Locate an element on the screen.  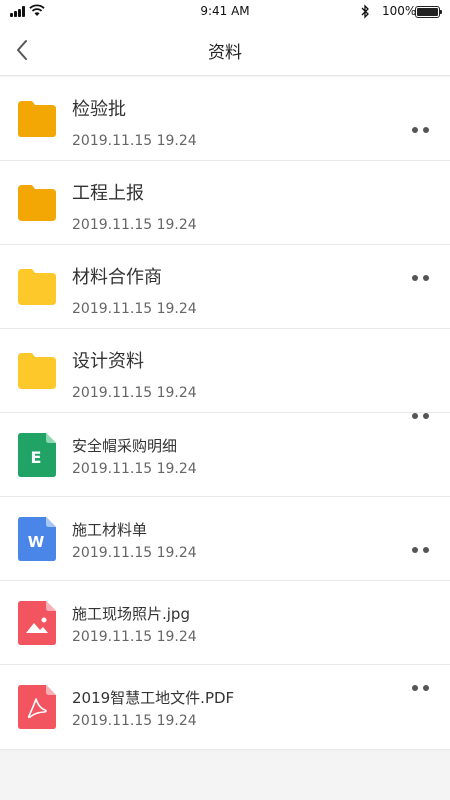
file-row-folder: 材料合作商 2019.11.15 19.24 is located at coordinates (225, 287).